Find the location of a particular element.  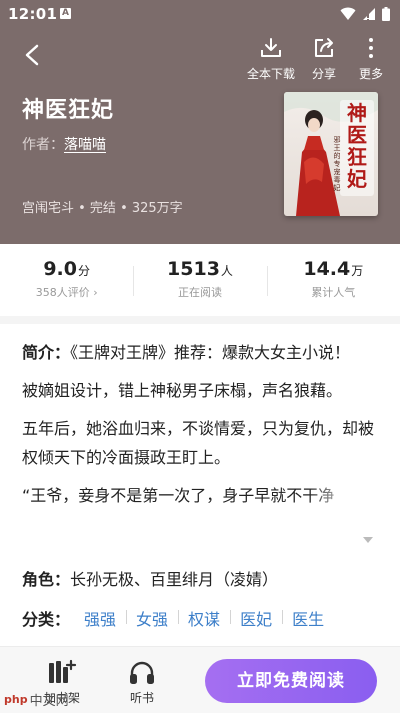

intro-paragraph-4: “王爷，妾身不是第一次了，身子早就不干净 is located at coordinates (200, 495).